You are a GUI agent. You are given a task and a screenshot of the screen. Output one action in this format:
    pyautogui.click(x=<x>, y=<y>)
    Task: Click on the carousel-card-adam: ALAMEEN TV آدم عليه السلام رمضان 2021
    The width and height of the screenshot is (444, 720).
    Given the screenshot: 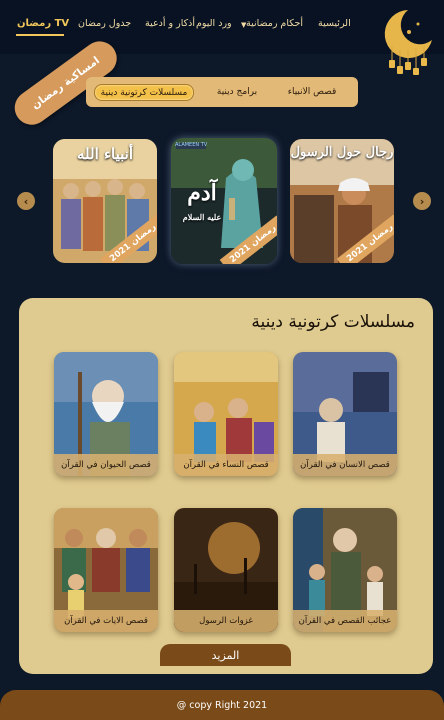 What is the action you would take?
    pyautogui.click(x=224, y=201)
    